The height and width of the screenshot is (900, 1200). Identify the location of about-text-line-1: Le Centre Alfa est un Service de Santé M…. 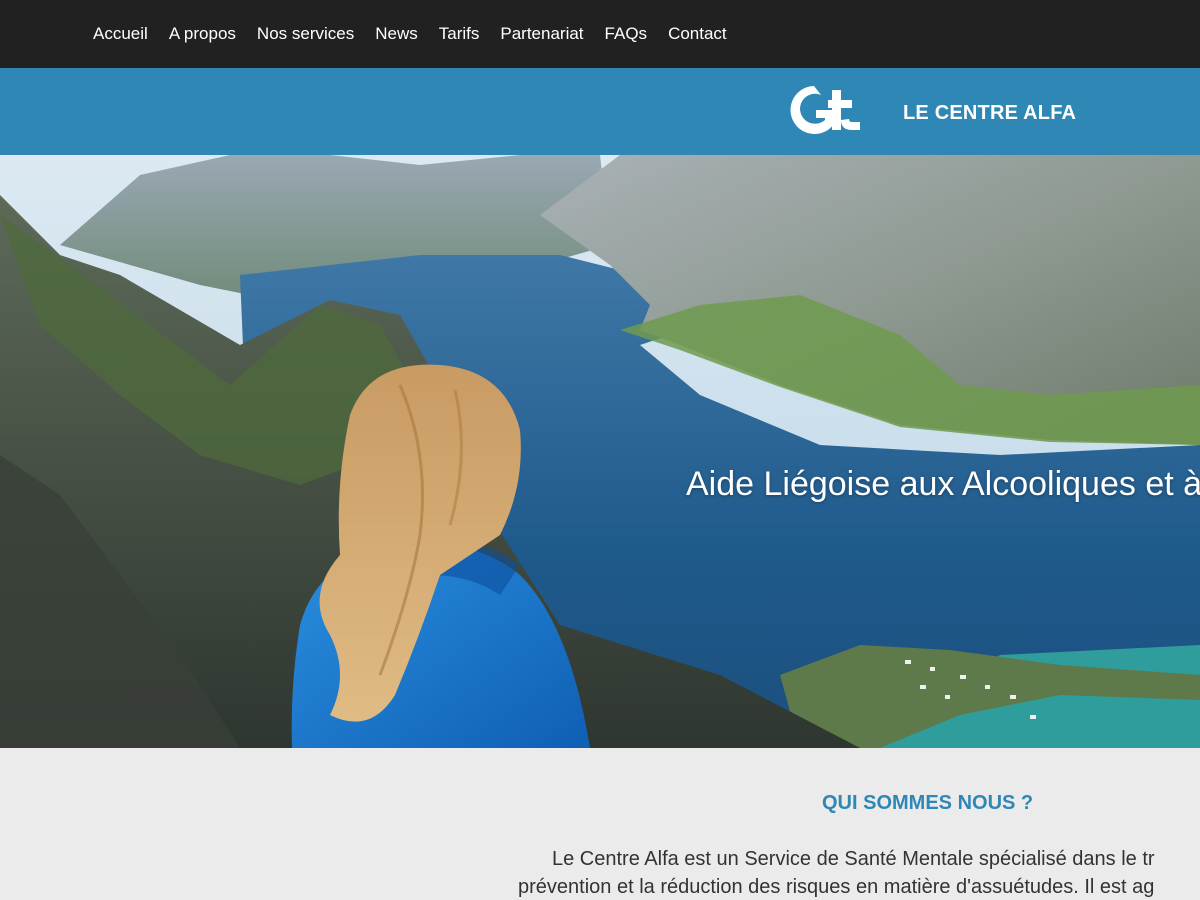
(853, 859).